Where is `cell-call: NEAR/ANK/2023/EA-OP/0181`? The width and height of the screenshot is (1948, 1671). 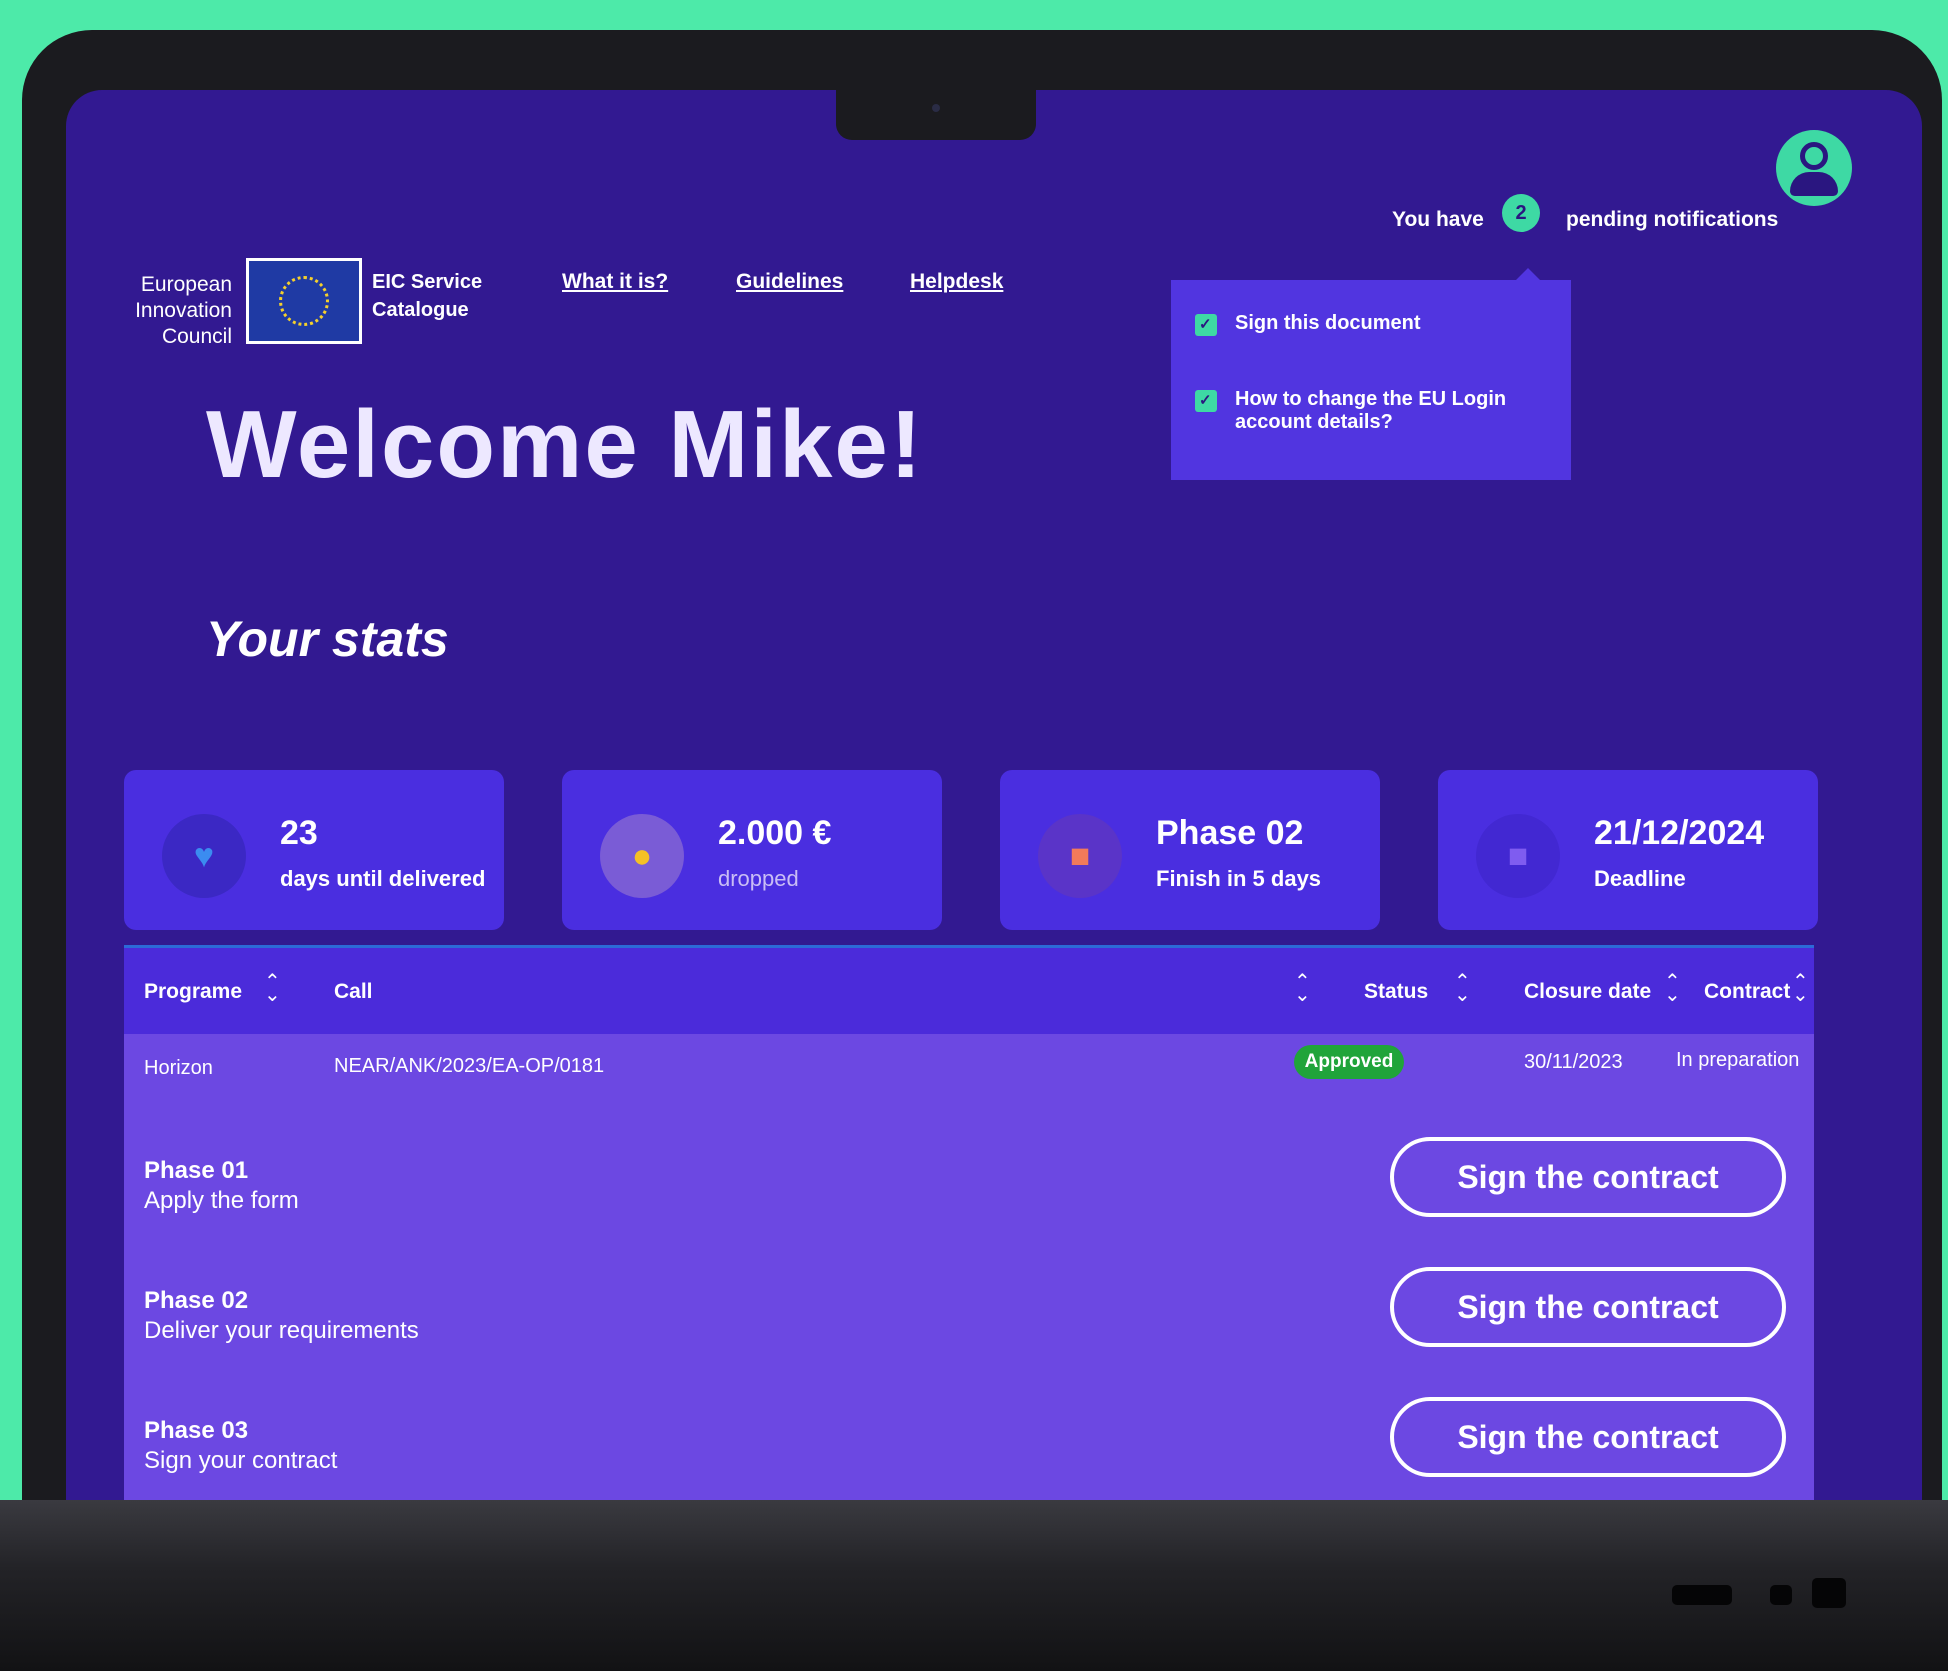
cell-call: NEAR/ANK/2023/EA-OP/0181 is located at coordinates (469, 1066).